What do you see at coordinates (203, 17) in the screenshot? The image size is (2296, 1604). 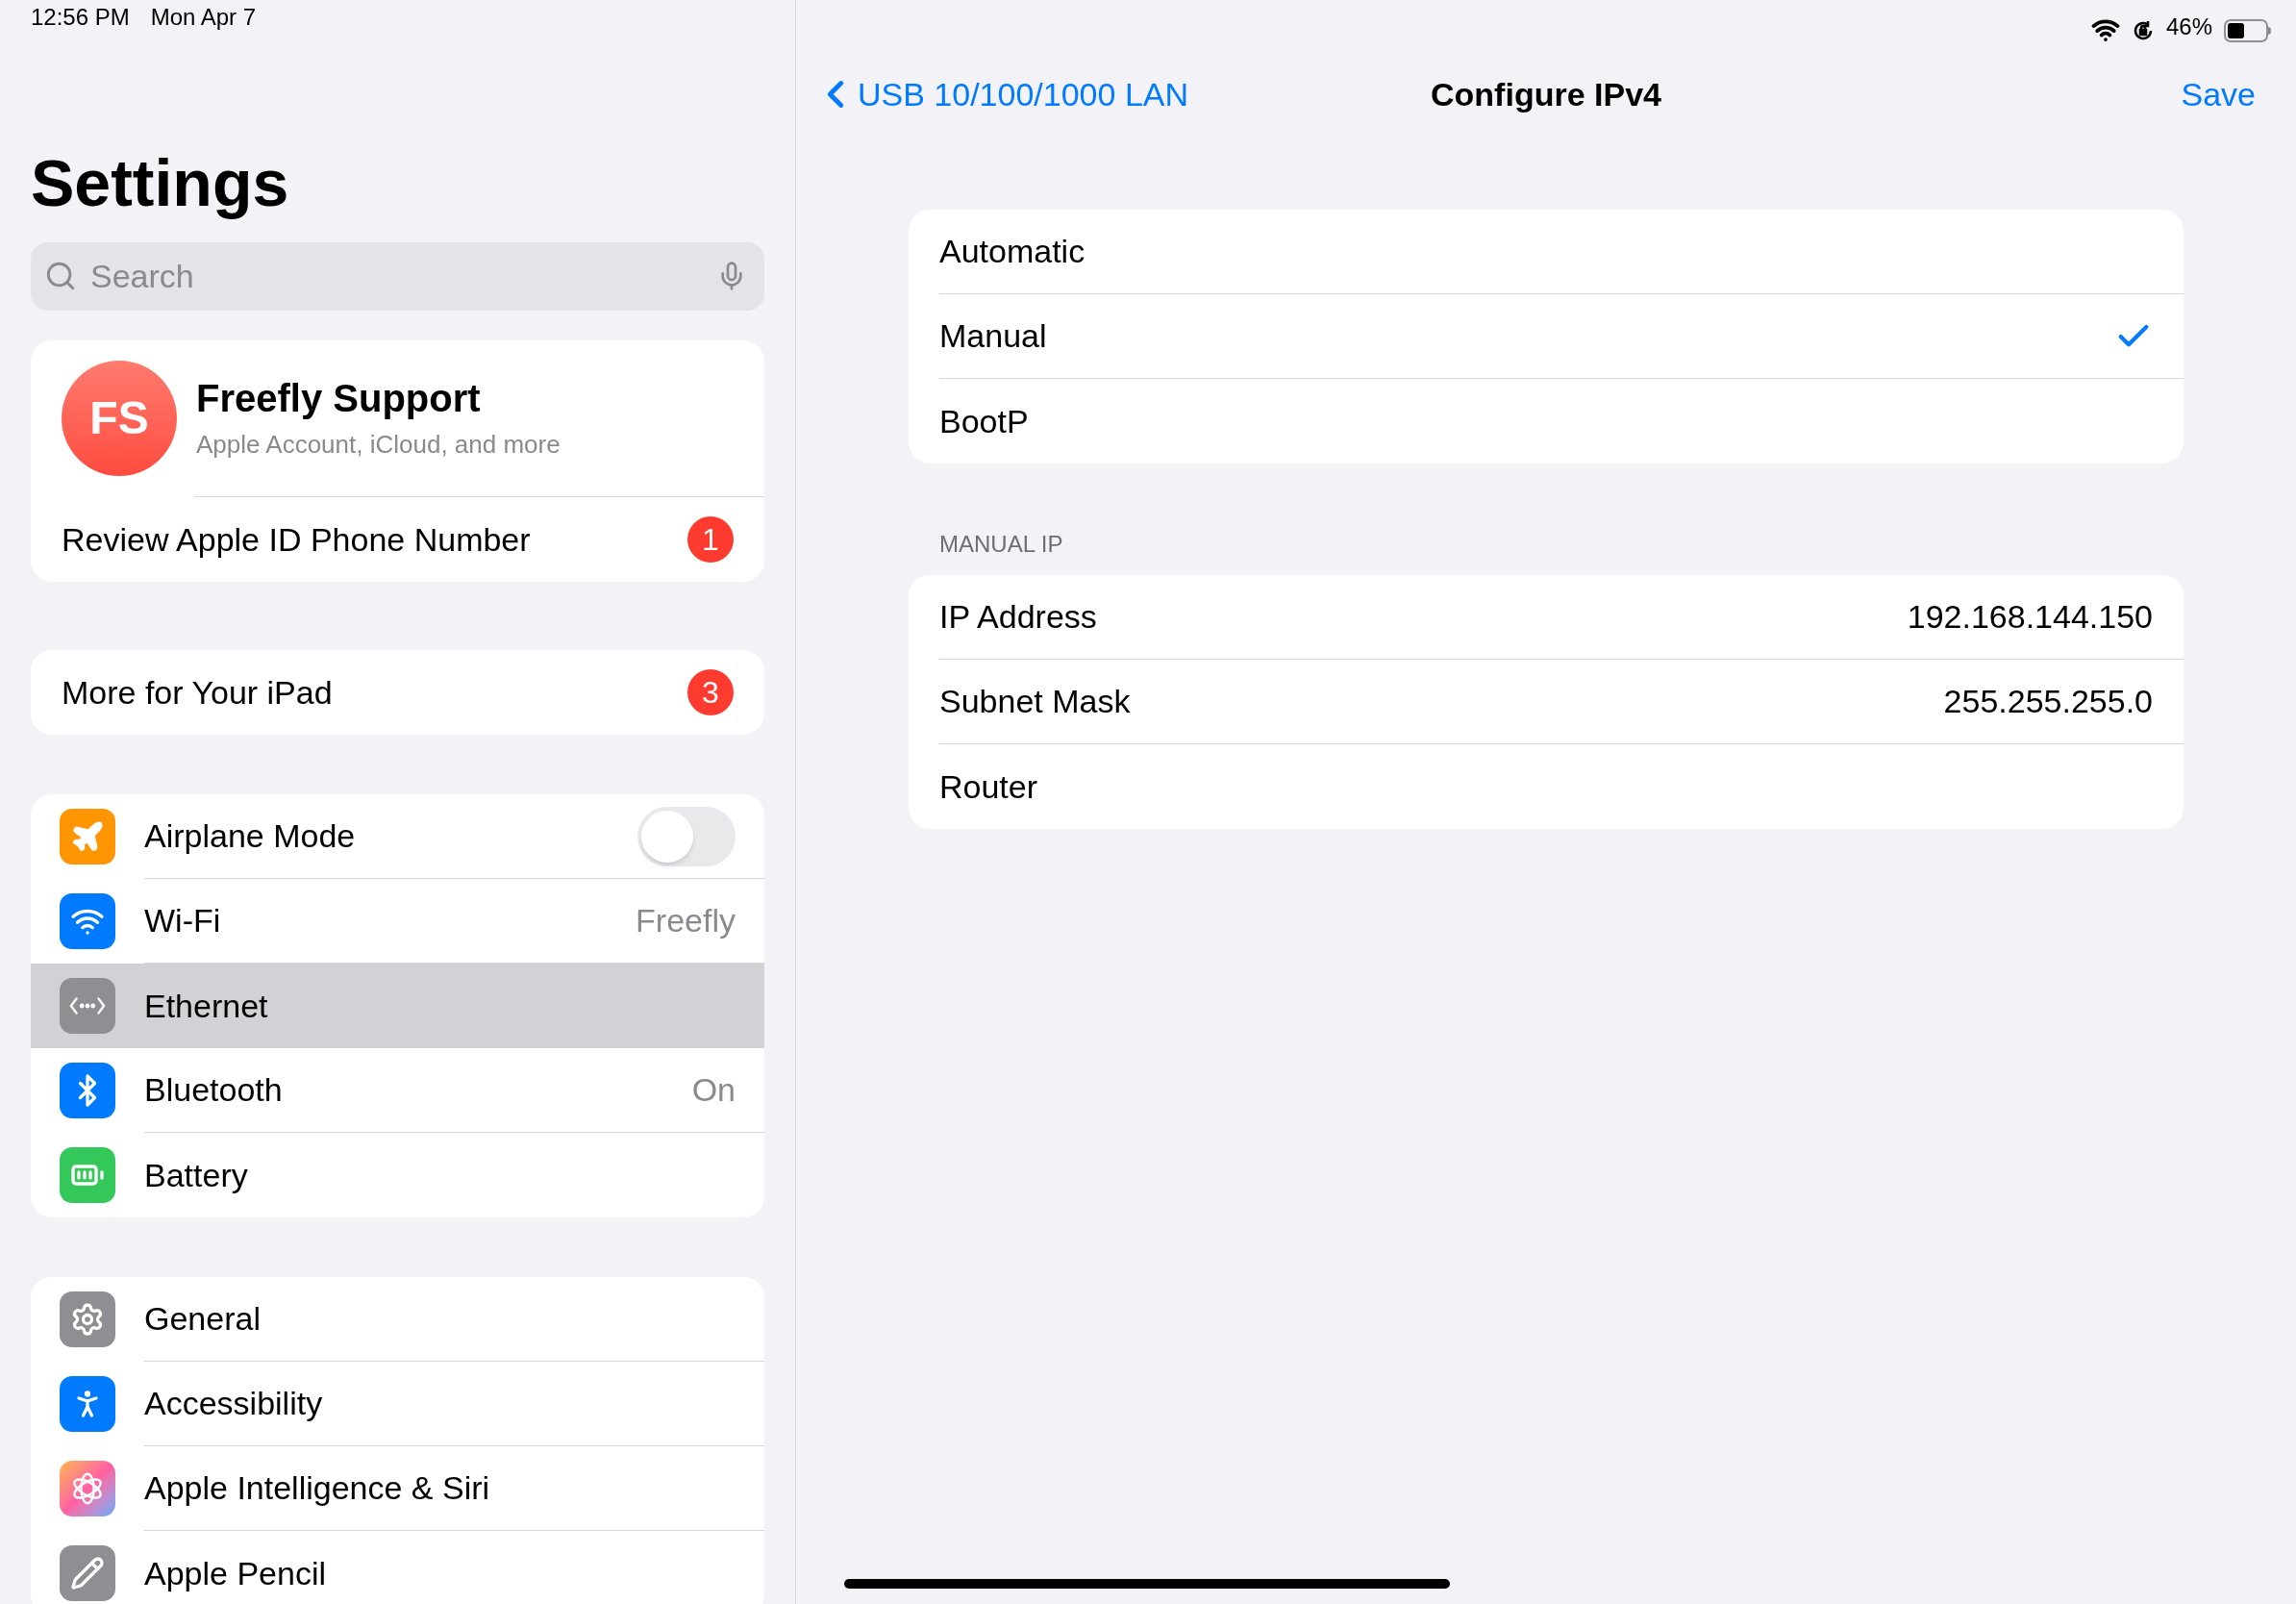 I see `status-date: Mon Apr 7` at bounding box center [203, 17].